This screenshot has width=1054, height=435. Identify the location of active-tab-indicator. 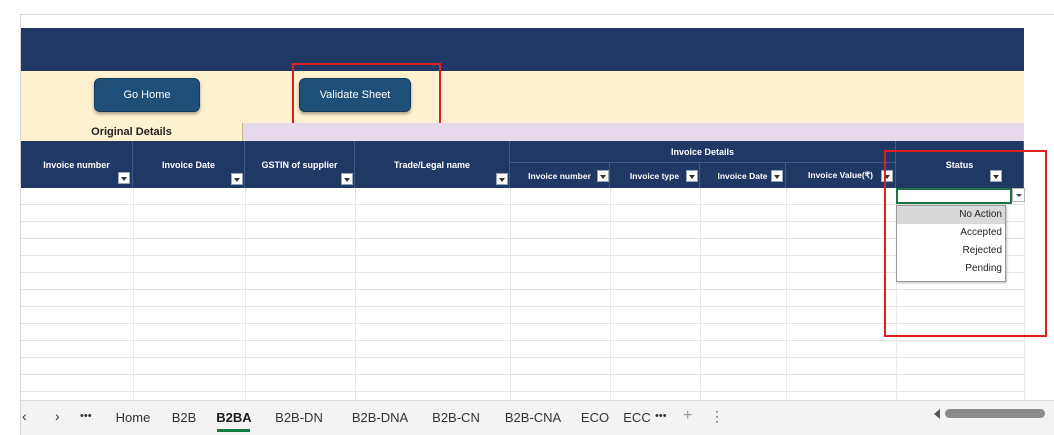
(233, 430).